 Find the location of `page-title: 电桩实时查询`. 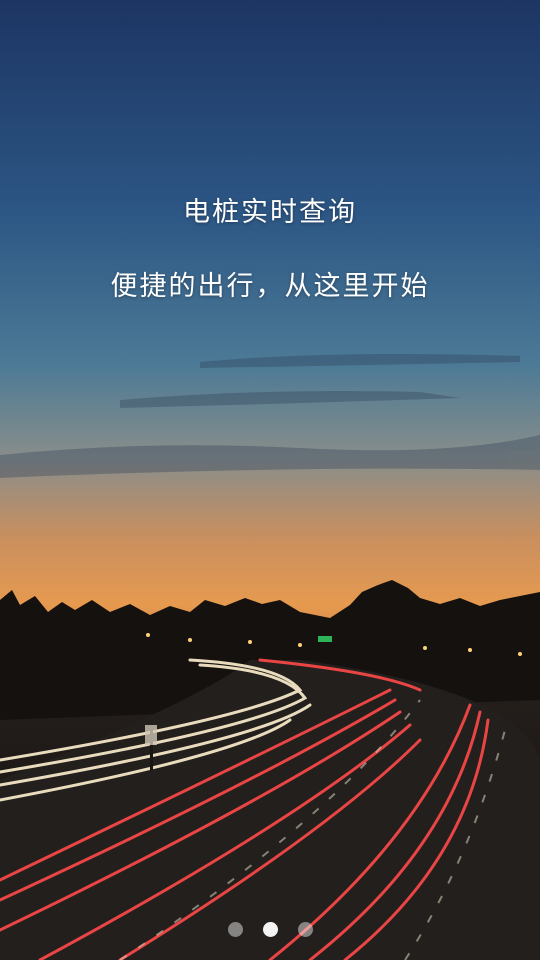

page-title: 电桩实时查询 is located at coordinates (270, 212).